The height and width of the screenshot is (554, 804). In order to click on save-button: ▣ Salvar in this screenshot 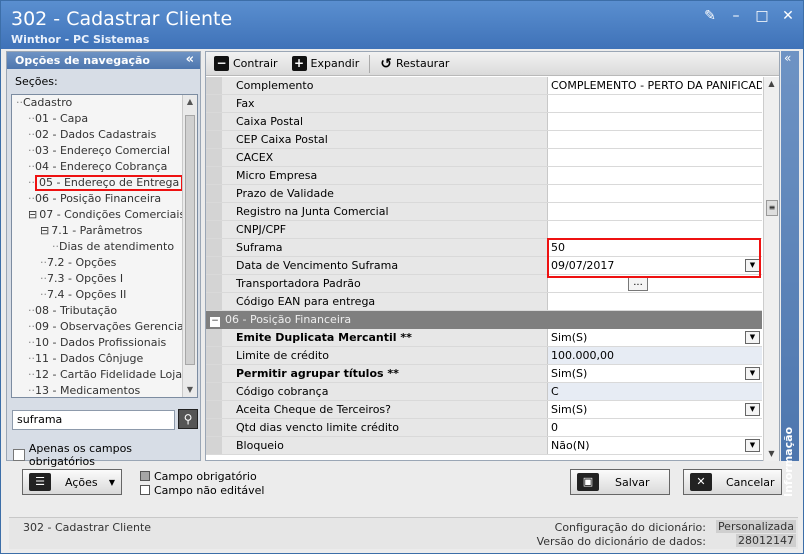, I will do `click(620, 482)`.